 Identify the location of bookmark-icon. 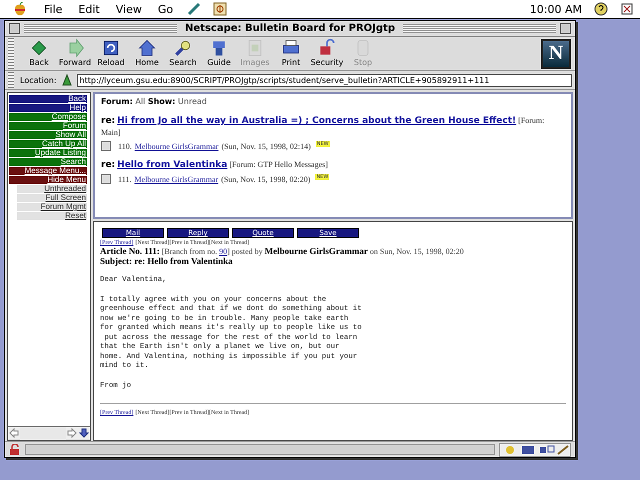
(67, 80).